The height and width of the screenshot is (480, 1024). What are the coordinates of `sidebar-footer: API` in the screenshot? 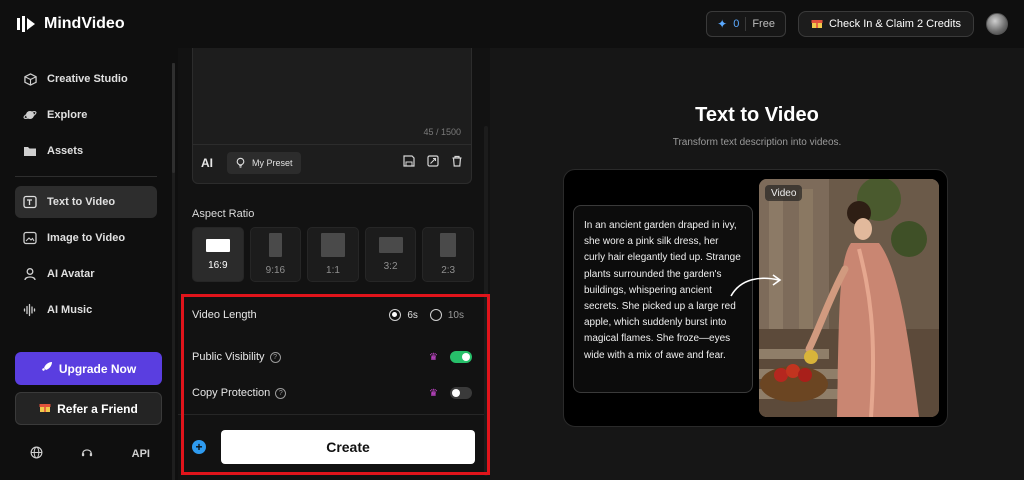 It's located at (88, 454).